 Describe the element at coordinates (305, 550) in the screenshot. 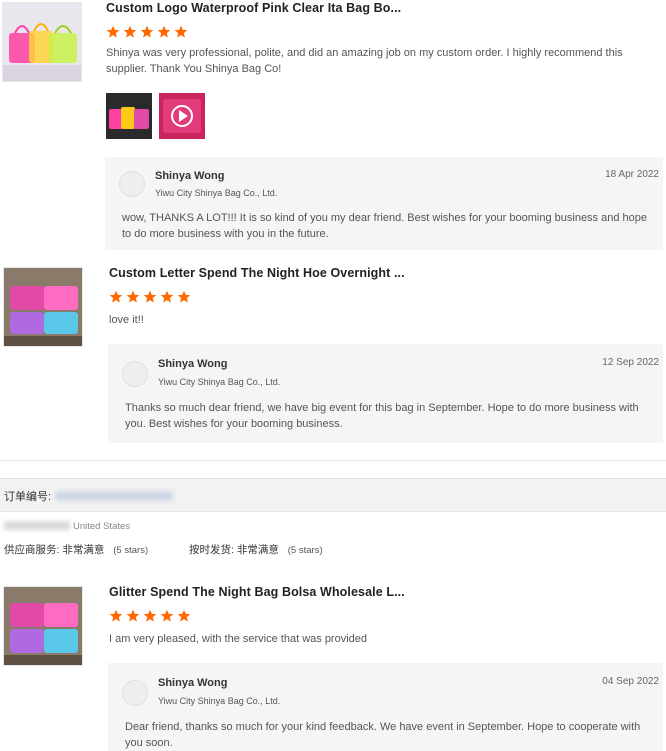

I see `on-time-score: (5 stars)` at that location.